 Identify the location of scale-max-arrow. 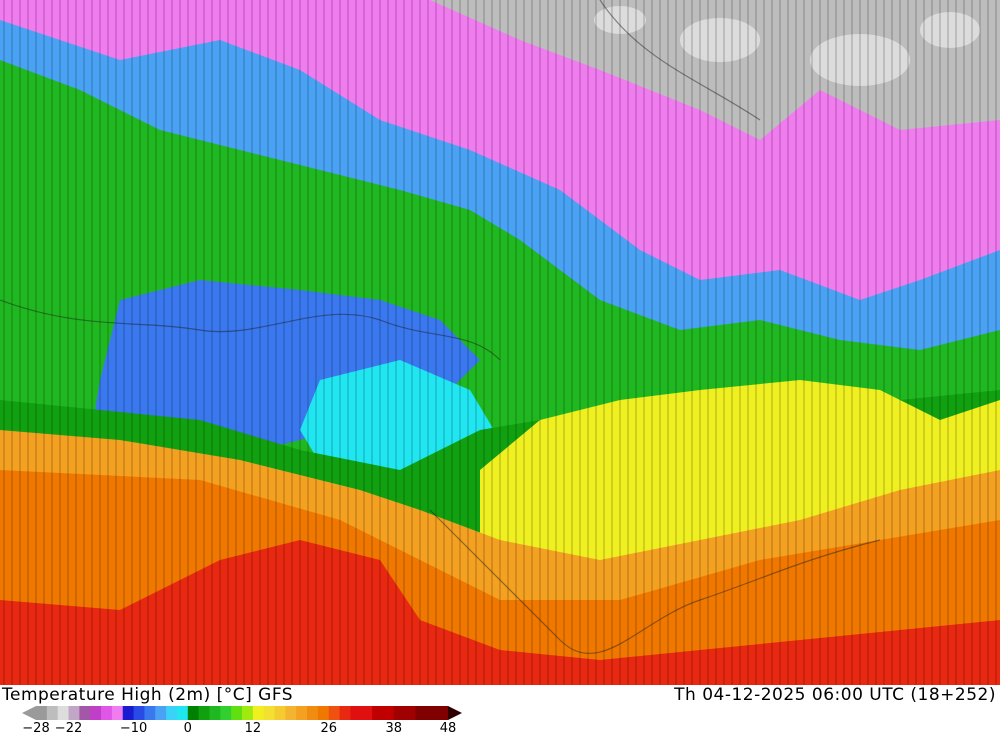
(455, 713).